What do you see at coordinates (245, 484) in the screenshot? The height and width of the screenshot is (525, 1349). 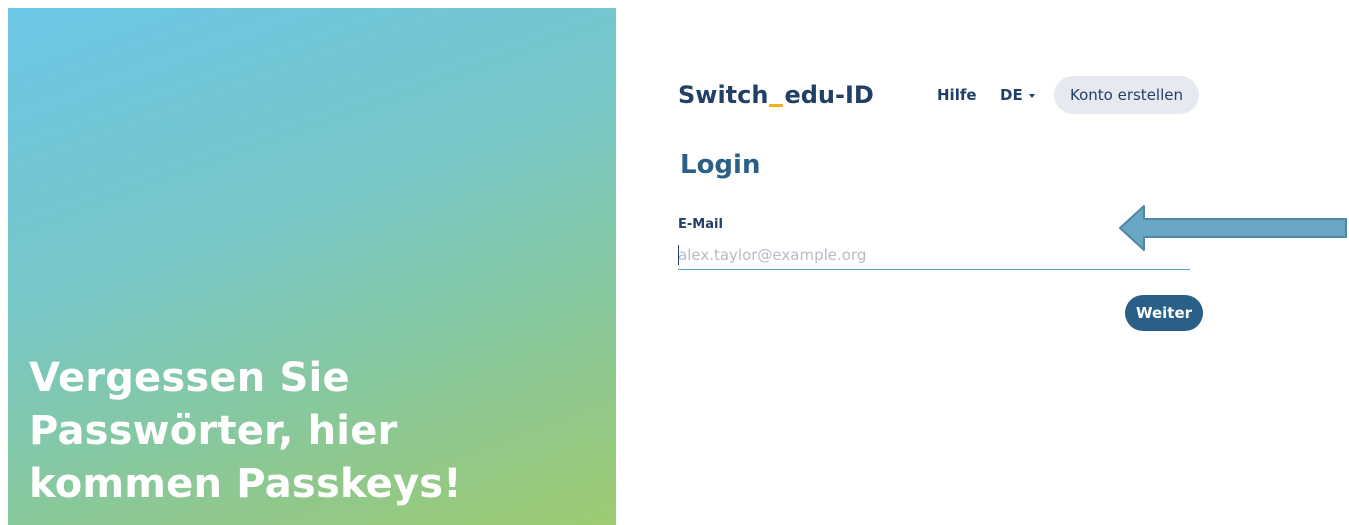 I see `hero-line: kommen Passkeys!` at bounding box center [245, 484].